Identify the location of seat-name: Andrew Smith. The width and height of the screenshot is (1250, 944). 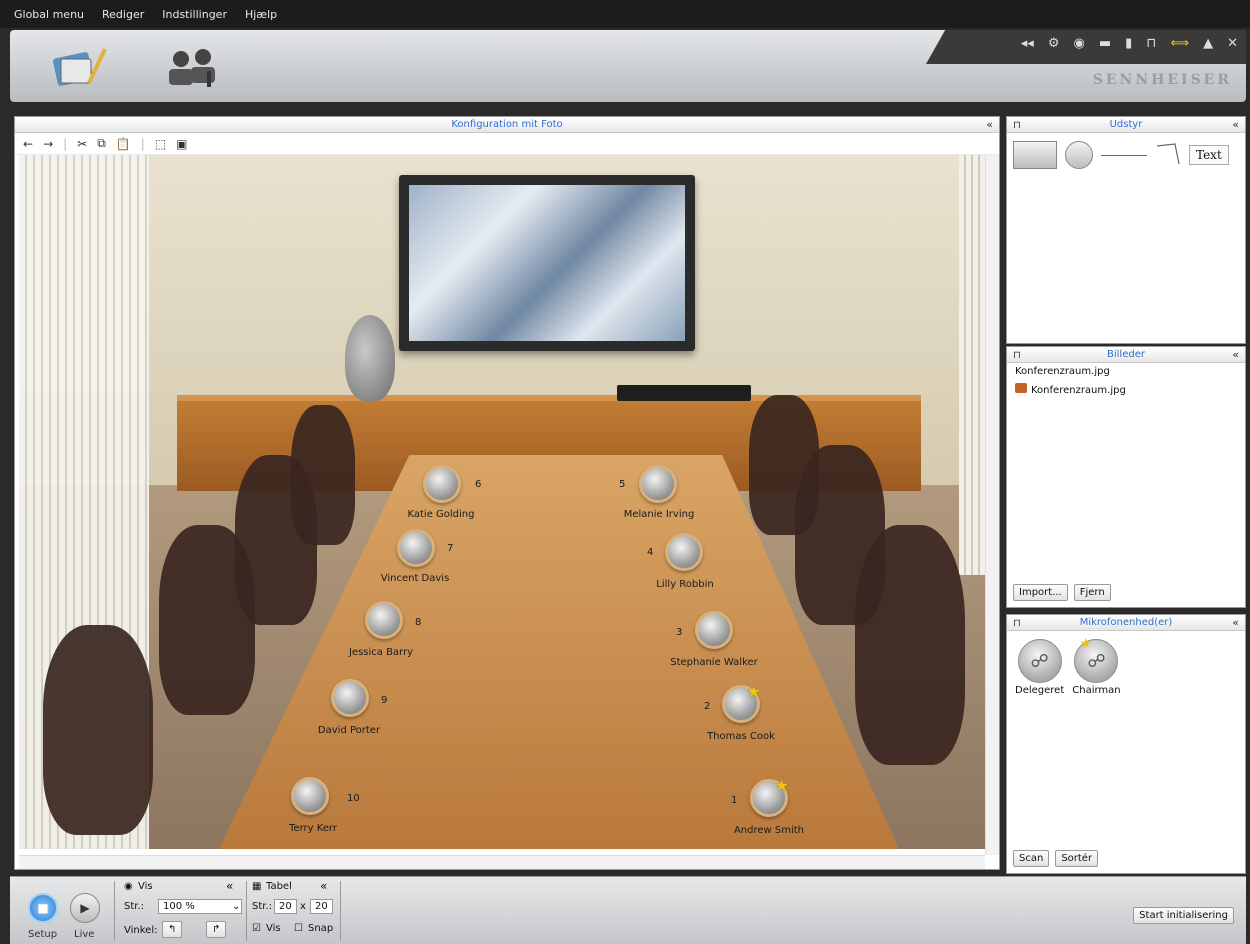
(769, 830).